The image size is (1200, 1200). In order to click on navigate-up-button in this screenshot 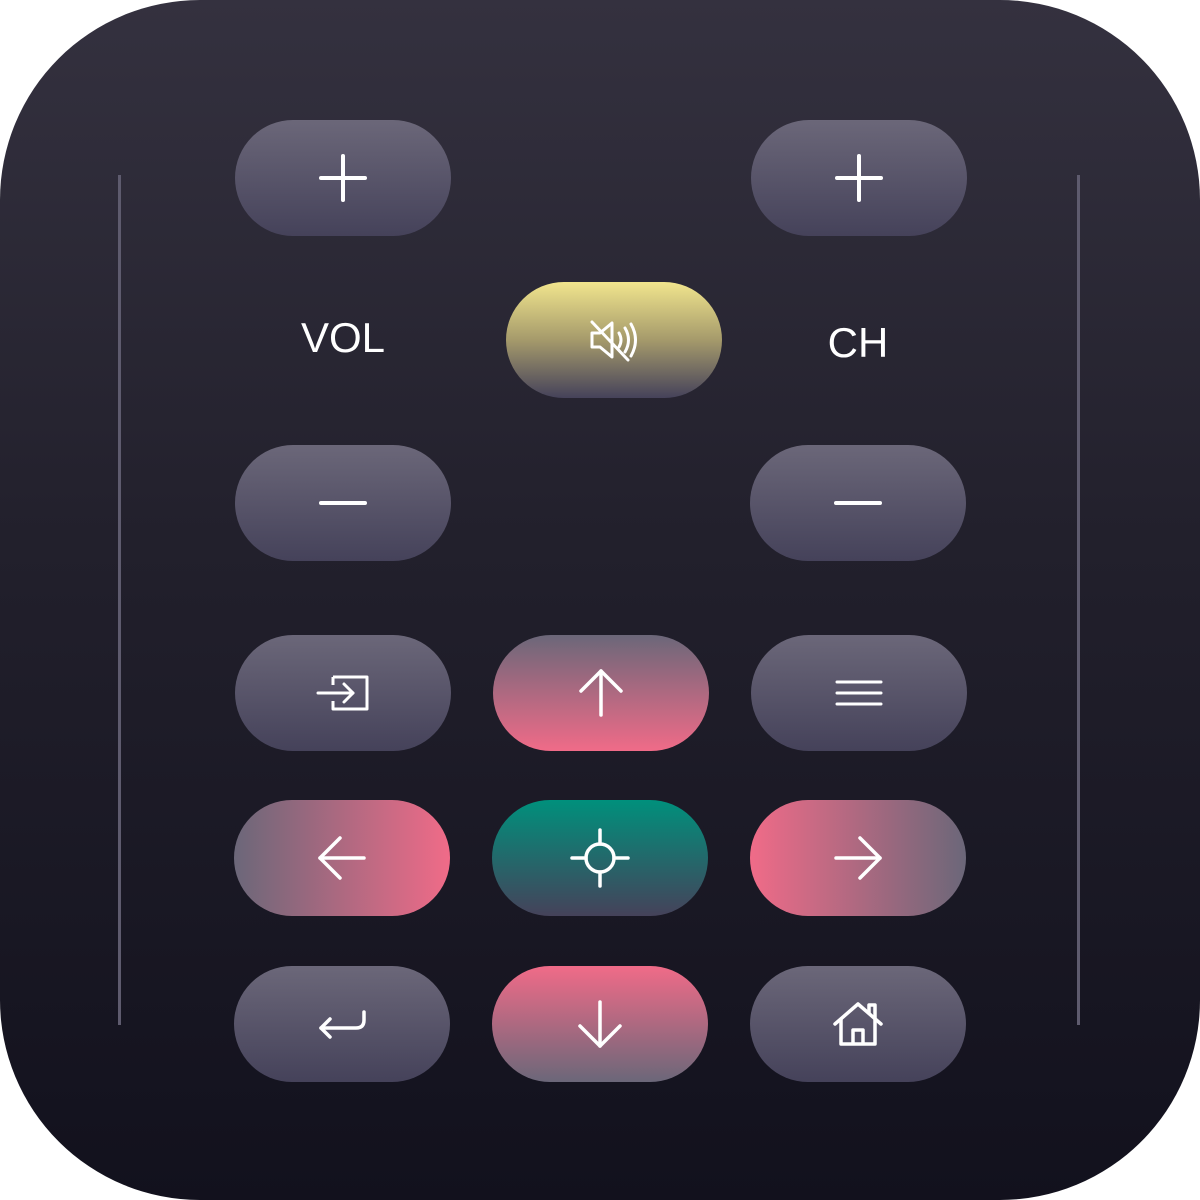, I will do `click(601, 693)`.